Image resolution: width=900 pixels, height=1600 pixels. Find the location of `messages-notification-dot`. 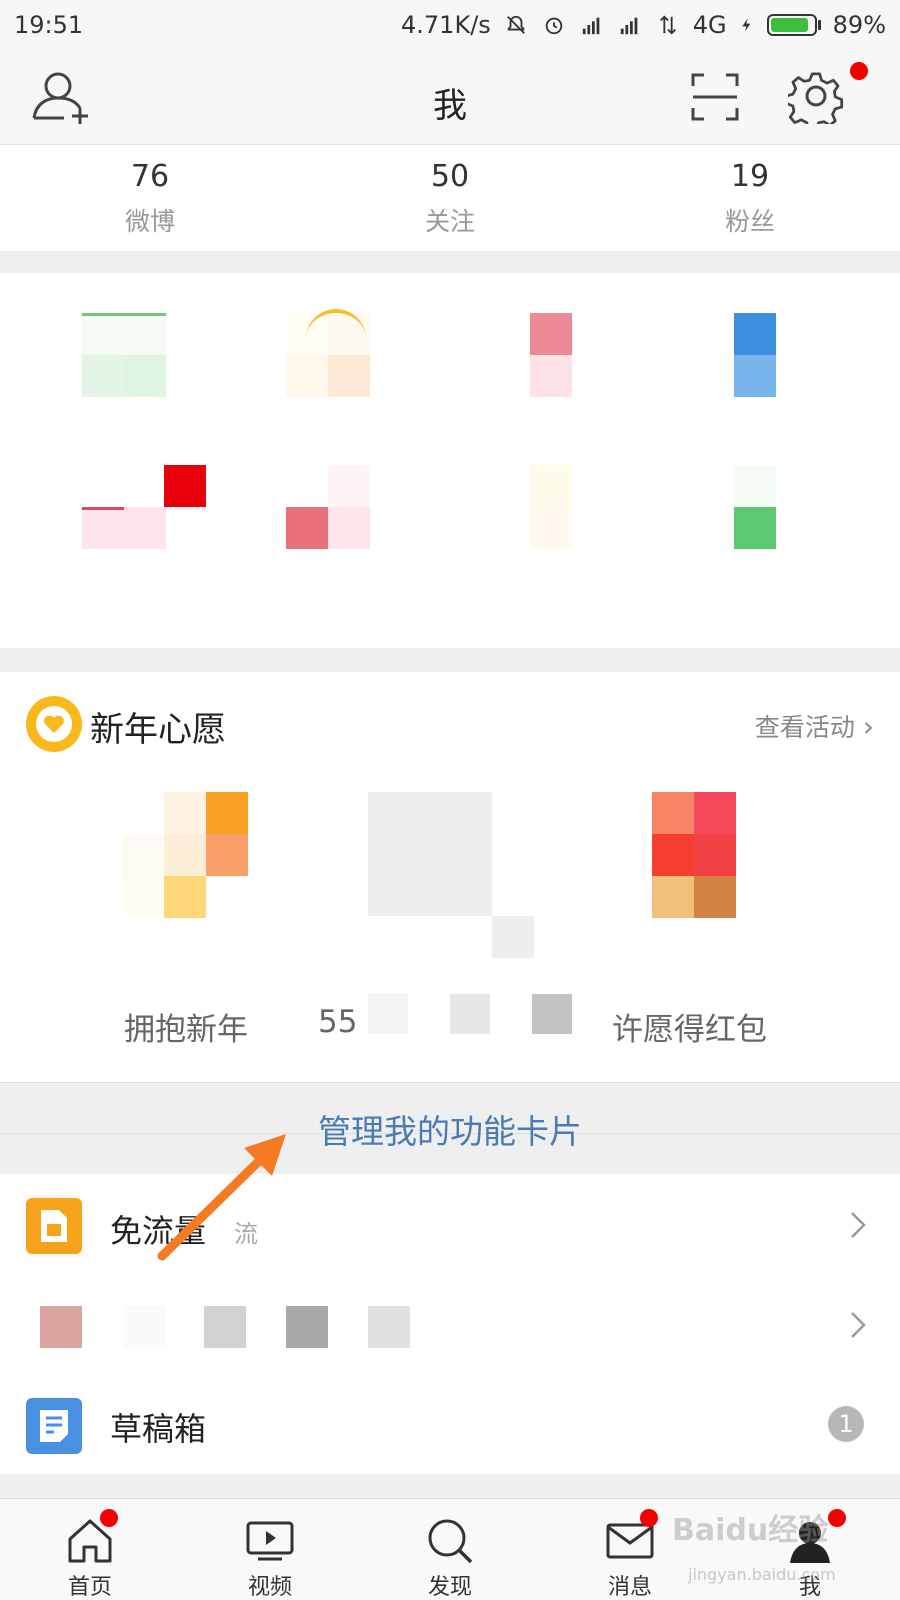

messages-notification-dot is located at coordinates (649, 1518).